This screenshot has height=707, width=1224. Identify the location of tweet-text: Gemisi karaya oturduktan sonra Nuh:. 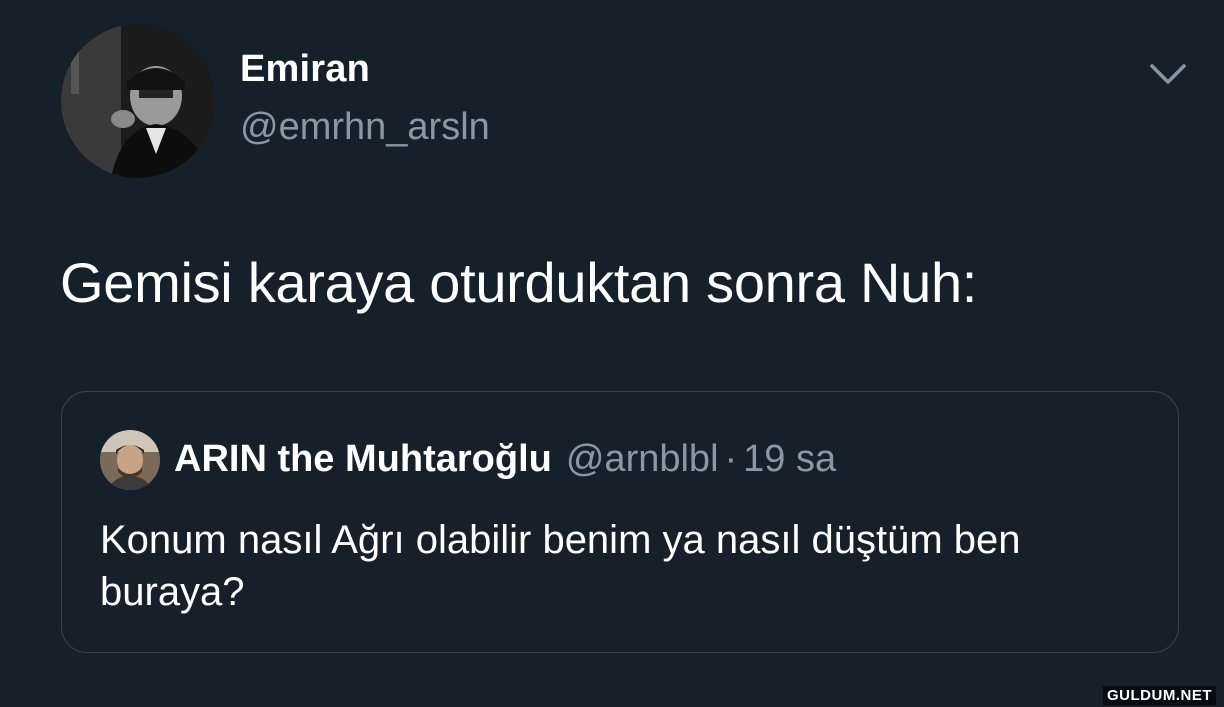
(519, 282).